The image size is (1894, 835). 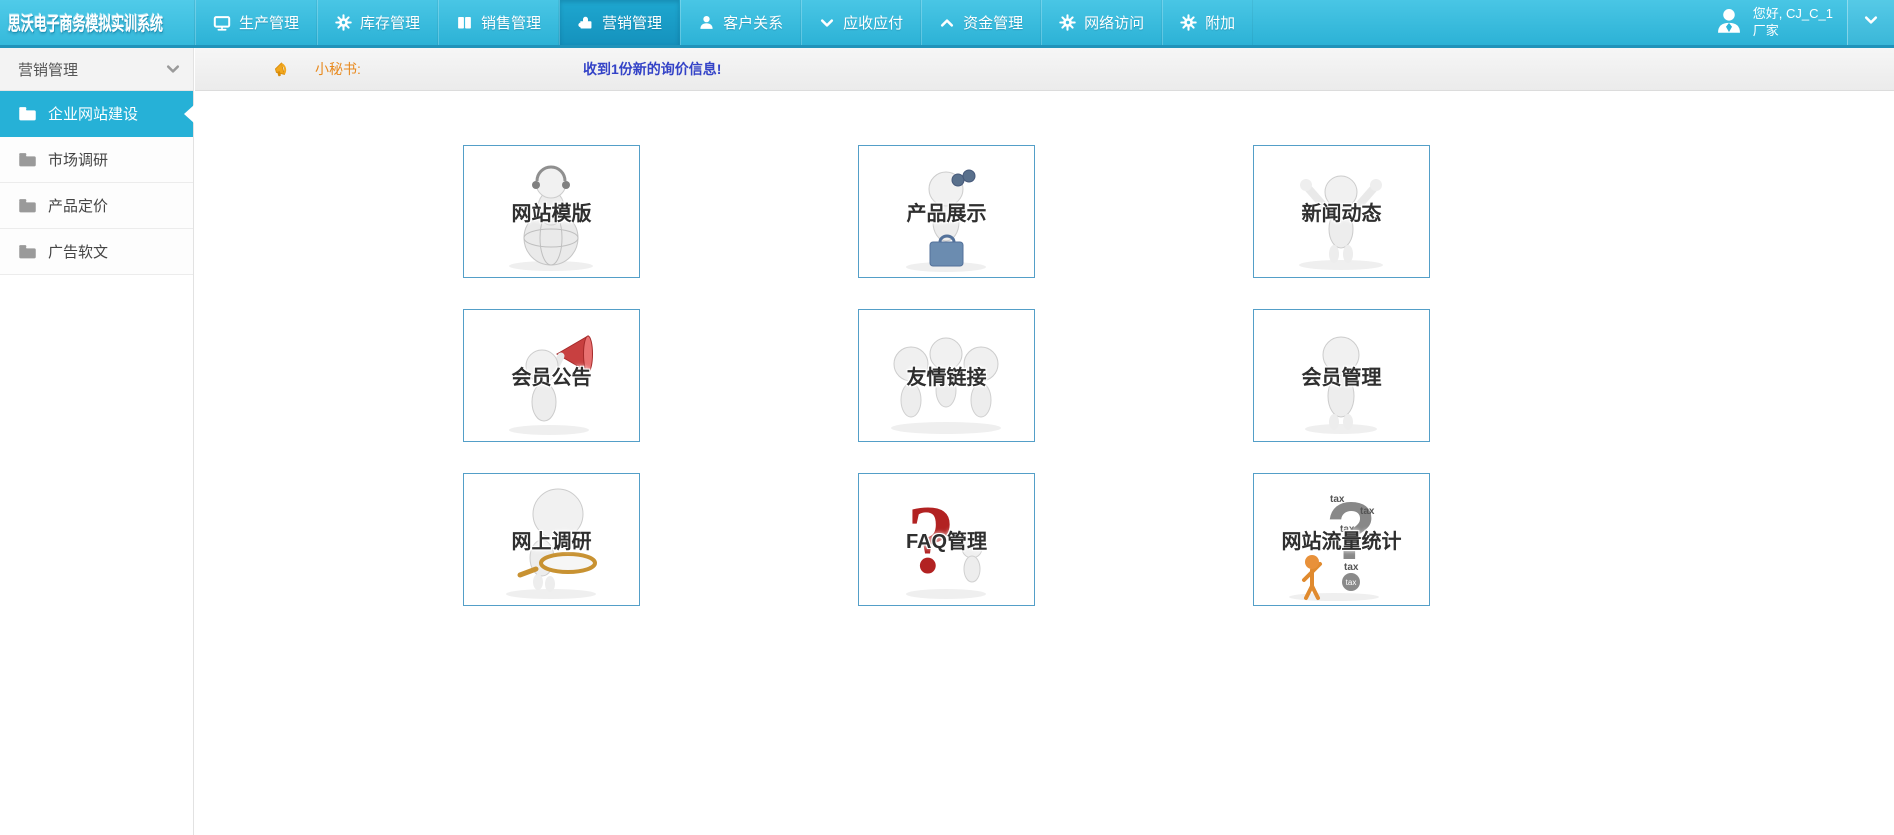 I want to click on nav-tab-network: 网络访问, so click(x=1102, y=22).